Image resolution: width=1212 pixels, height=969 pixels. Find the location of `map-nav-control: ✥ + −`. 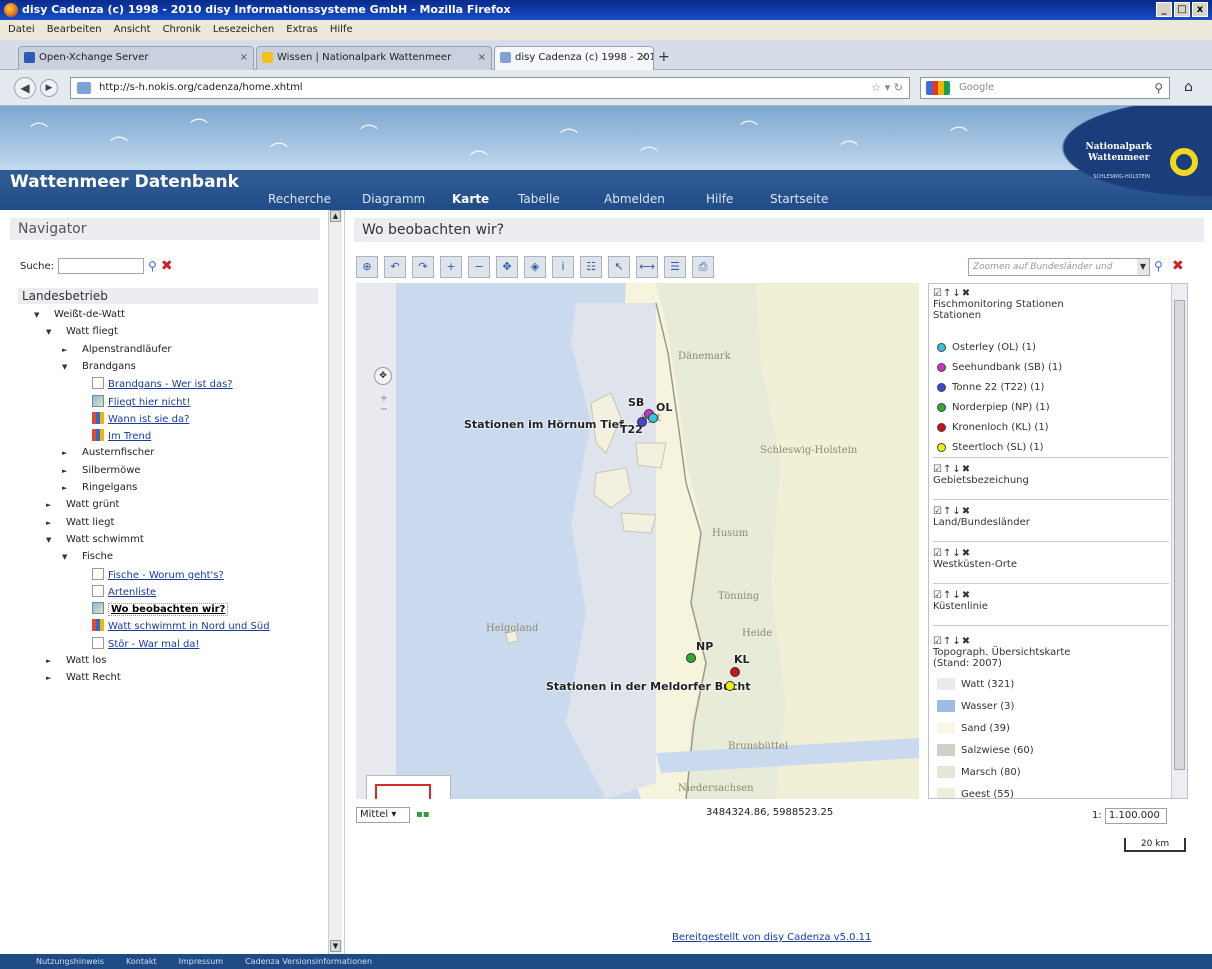

map-nav-control: ✥ + − is located at coordinates (384, 402).